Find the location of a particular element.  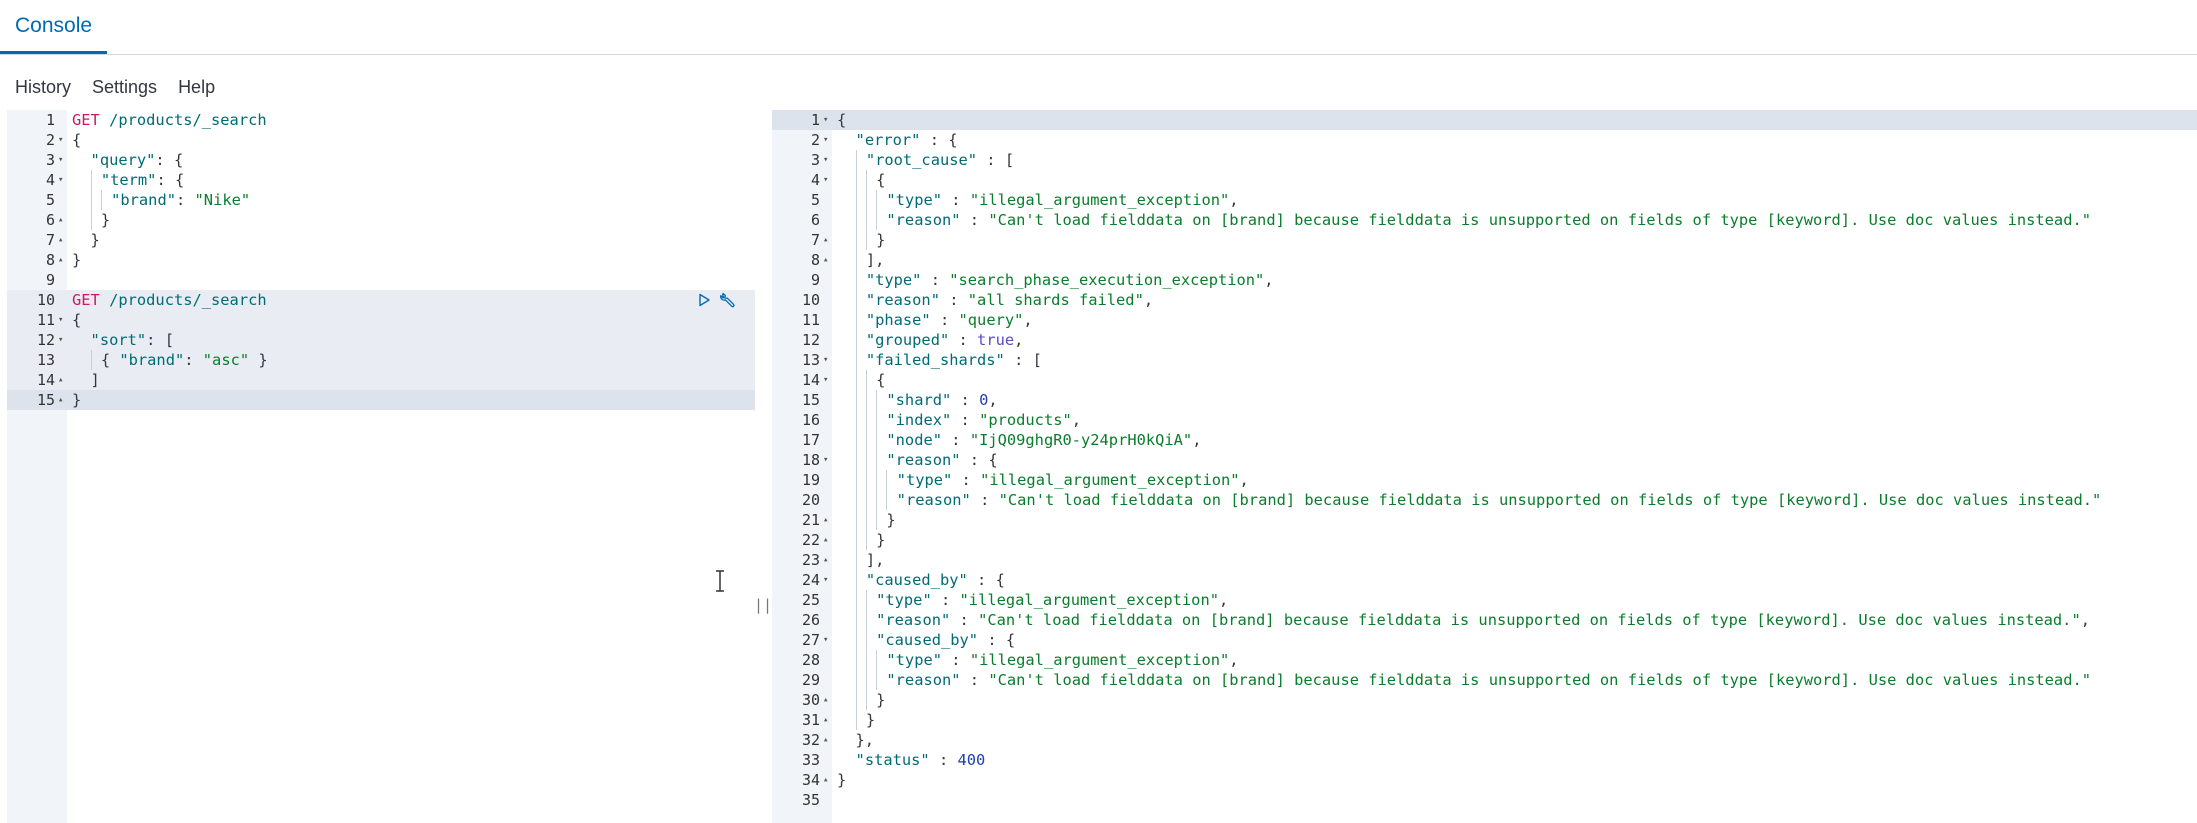

response-line: 7 ▴ } is located at coordinates (1484, 240).